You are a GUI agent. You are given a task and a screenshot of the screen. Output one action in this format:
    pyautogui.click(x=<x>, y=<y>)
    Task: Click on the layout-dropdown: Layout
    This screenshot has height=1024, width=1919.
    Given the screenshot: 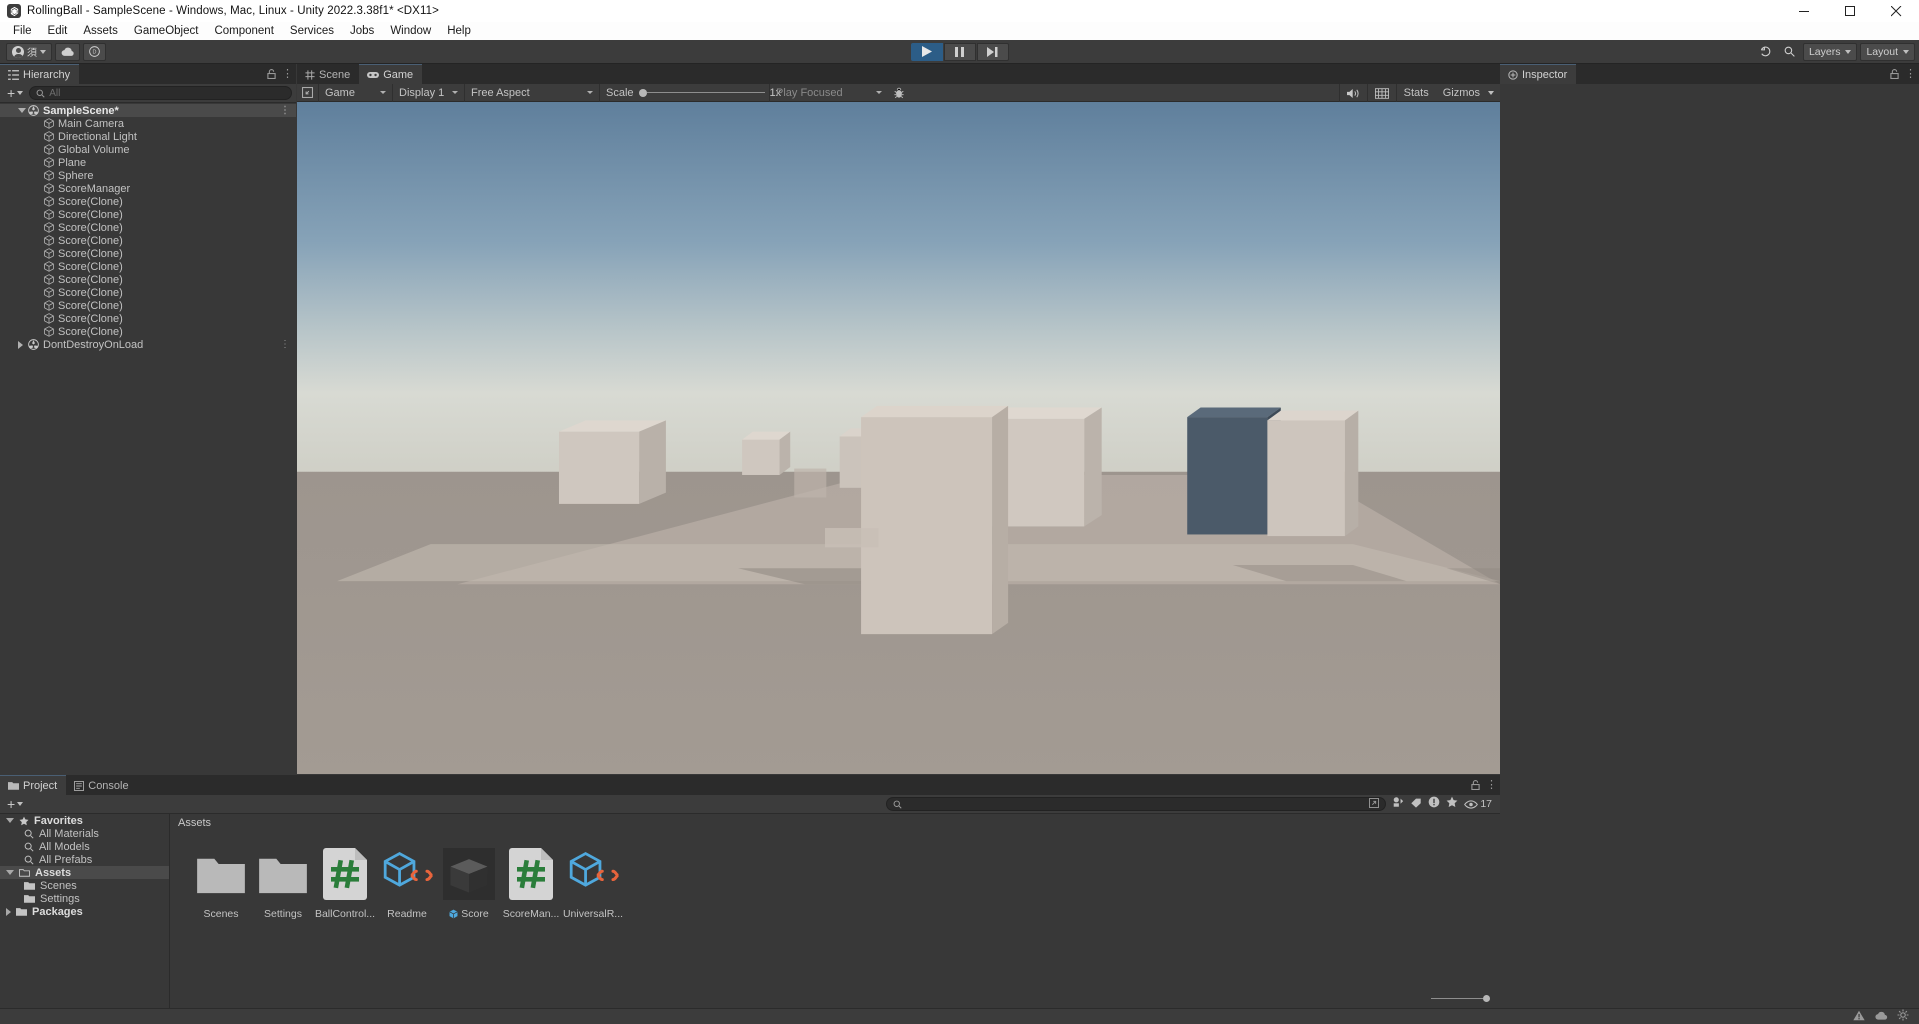 What is the action you would take?
    pyautogui.click(x=1887, y=51)
    